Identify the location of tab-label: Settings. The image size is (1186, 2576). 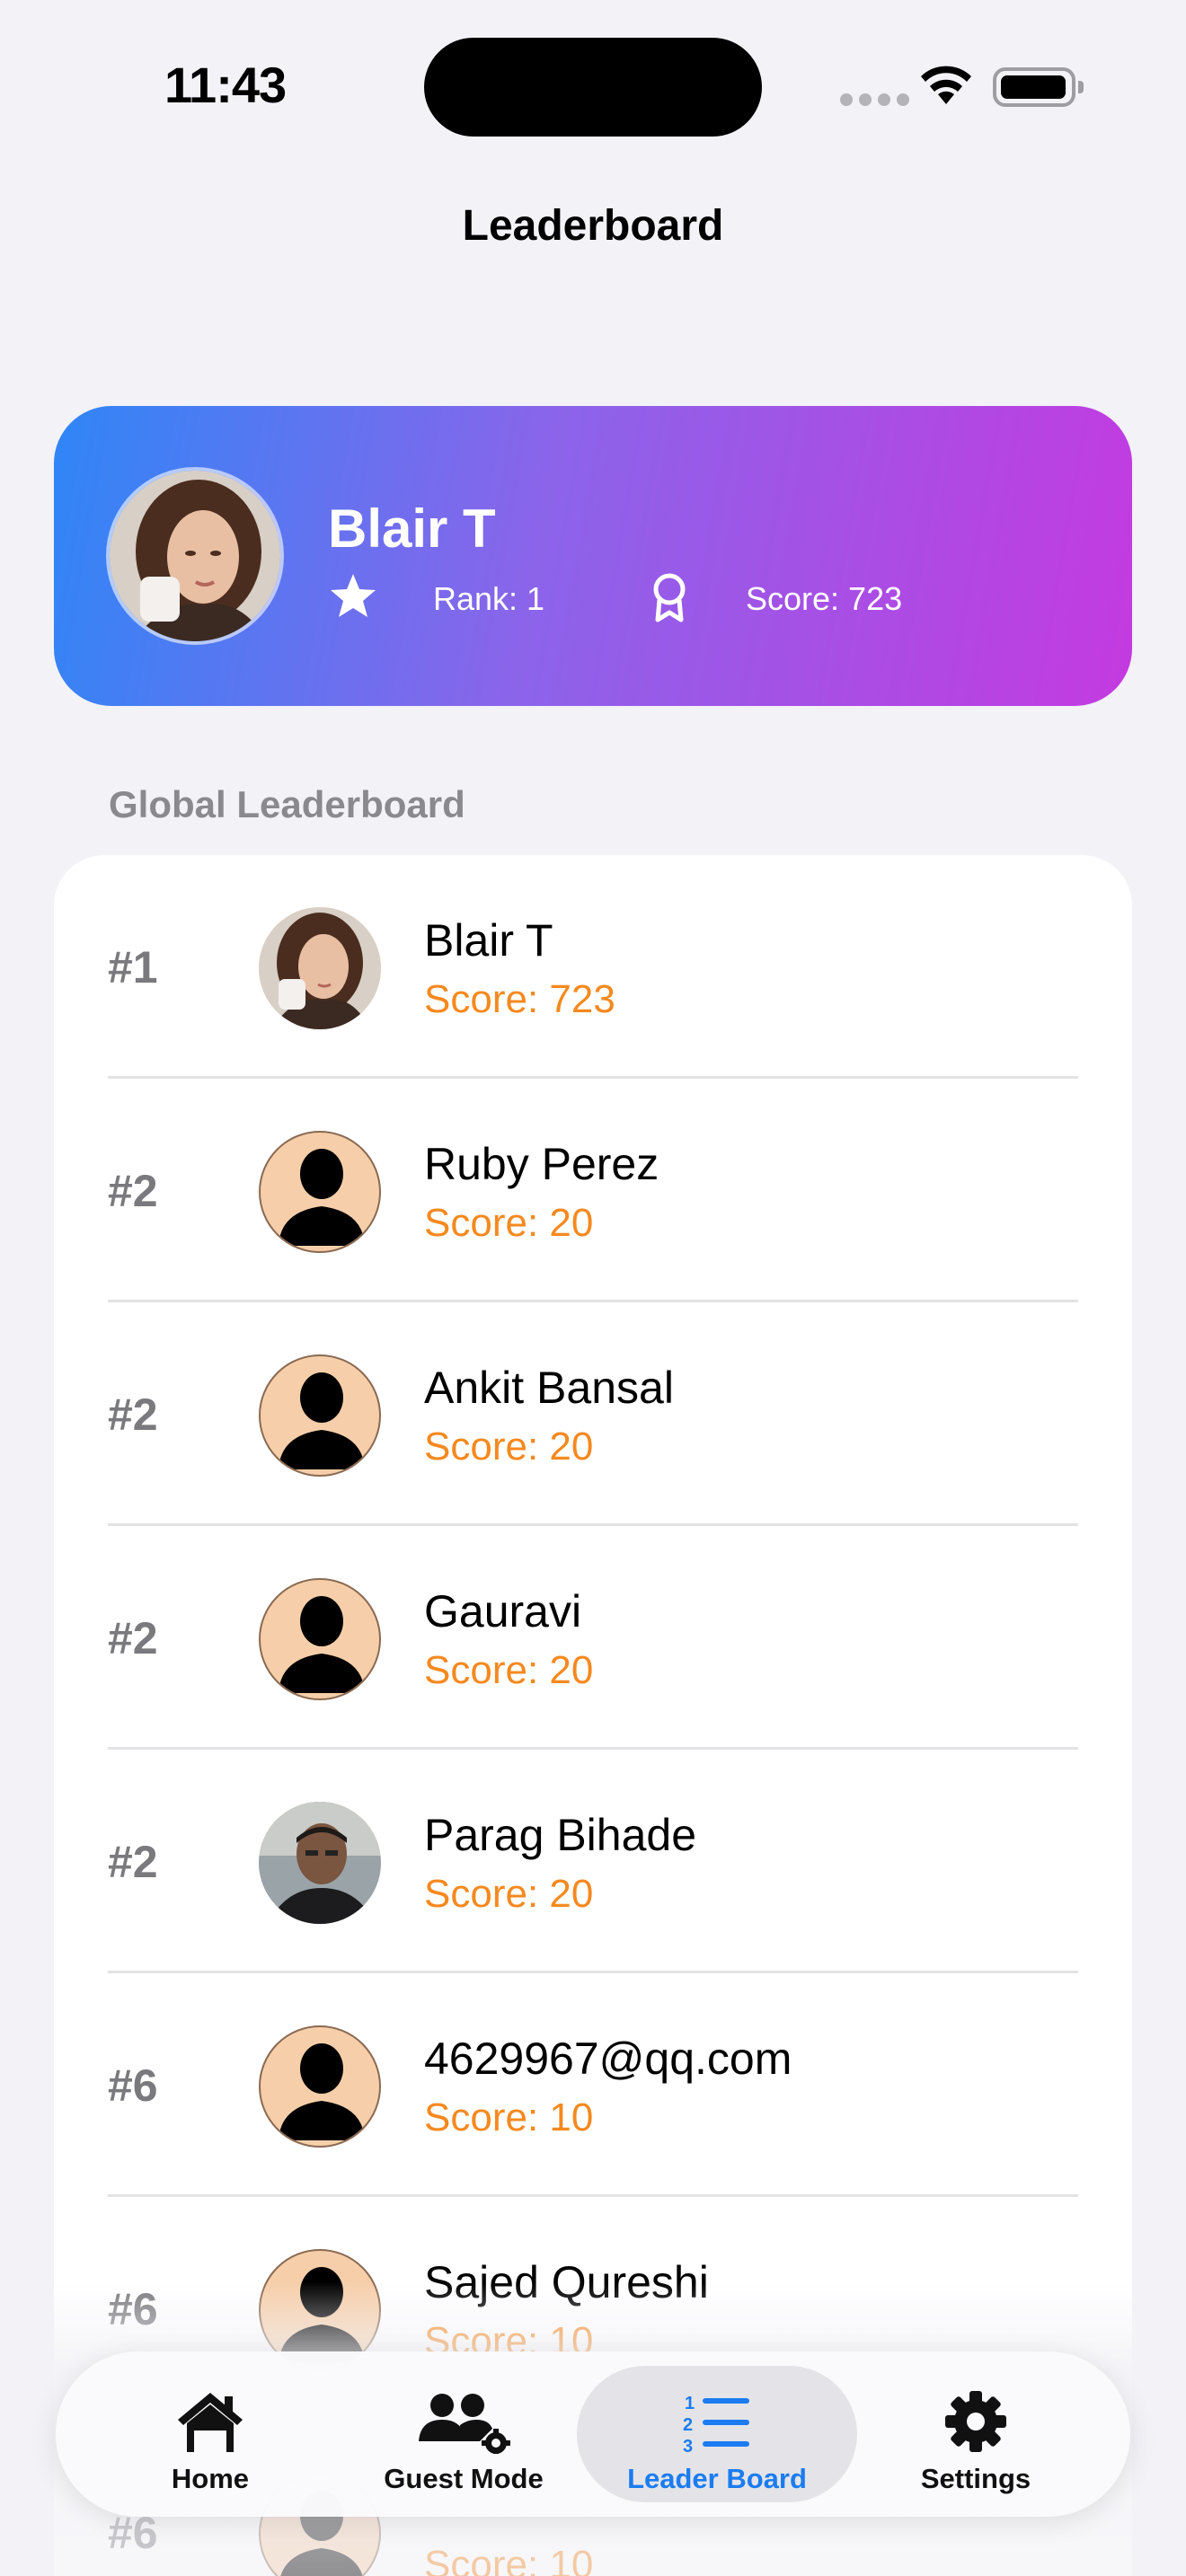
(975, 2478).